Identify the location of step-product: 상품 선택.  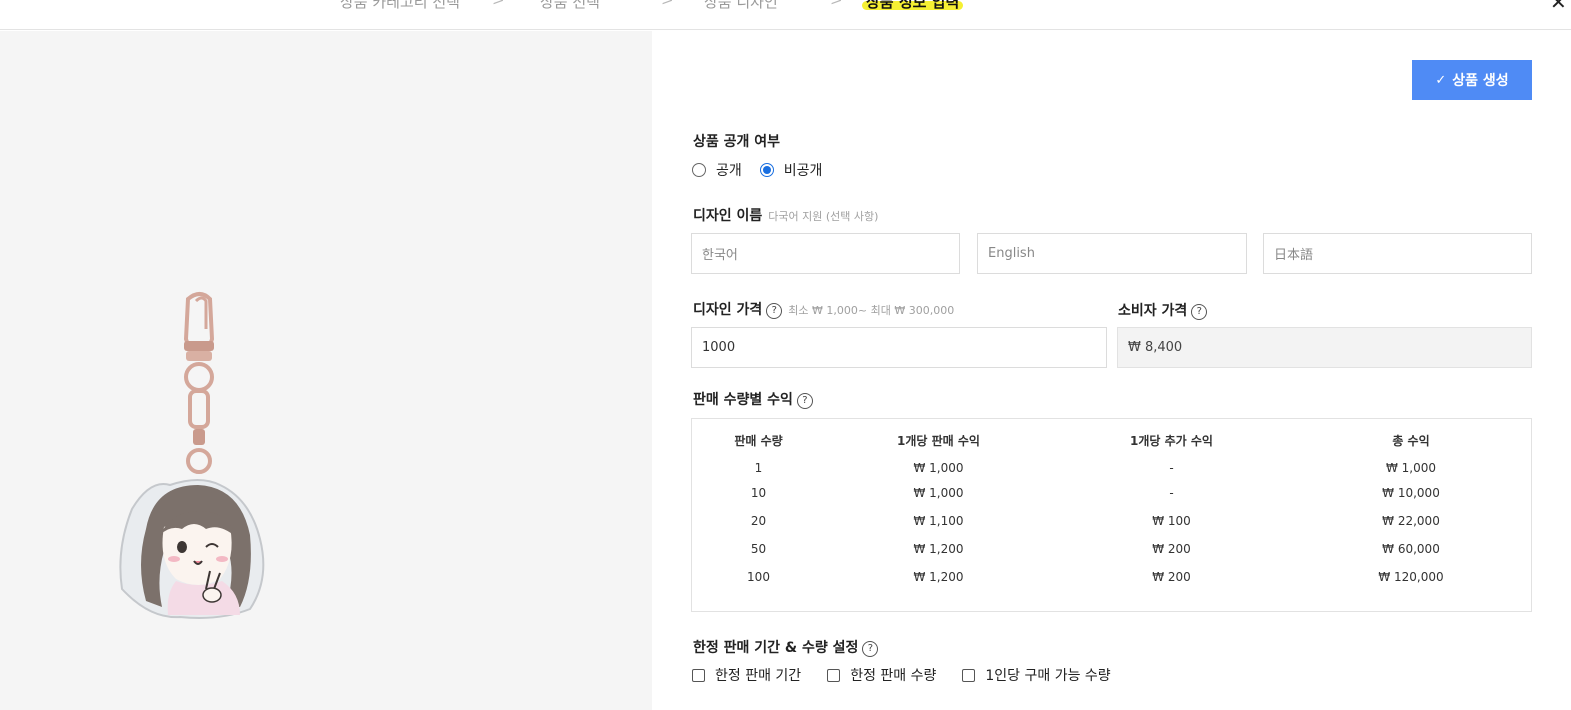
(570, 6).